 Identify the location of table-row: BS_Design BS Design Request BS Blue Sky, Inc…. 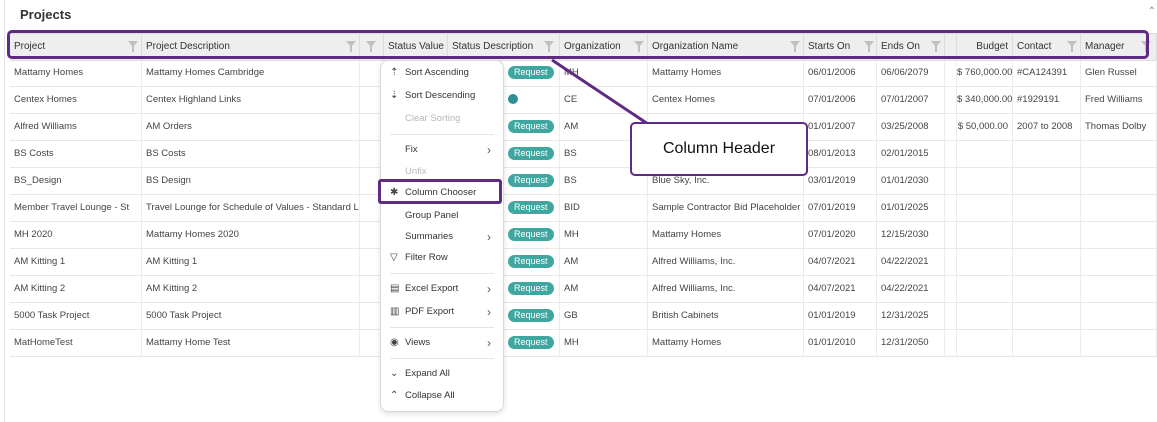
(583, 181).